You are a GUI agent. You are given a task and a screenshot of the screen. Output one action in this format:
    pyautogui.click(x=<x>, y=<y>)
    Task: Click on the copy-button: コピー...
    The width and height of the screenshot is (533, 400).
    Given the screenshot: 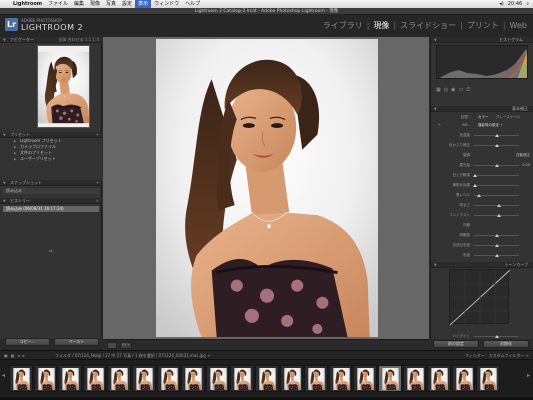 What is the action you would take?
    pyautogui.click(x=27, y=342)
    